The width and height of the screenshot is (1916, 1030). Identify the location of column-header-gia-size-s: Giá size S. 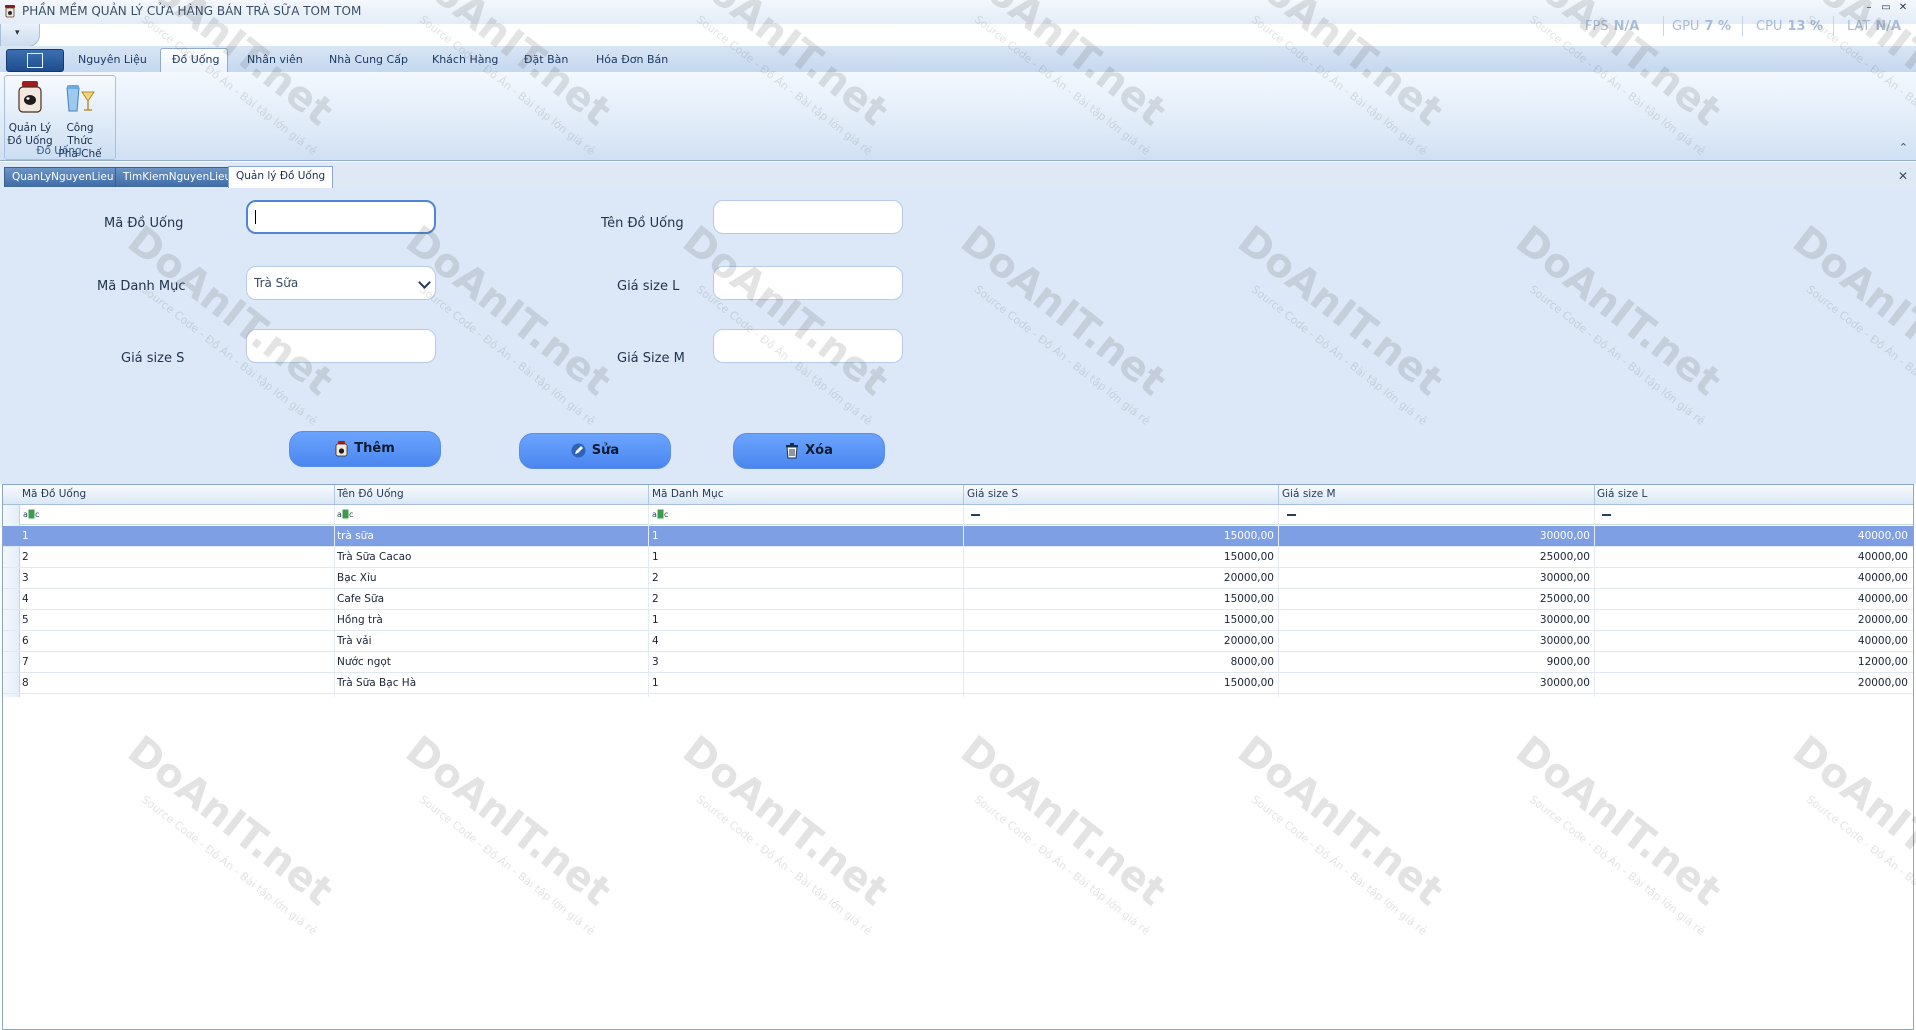
(992, 494).